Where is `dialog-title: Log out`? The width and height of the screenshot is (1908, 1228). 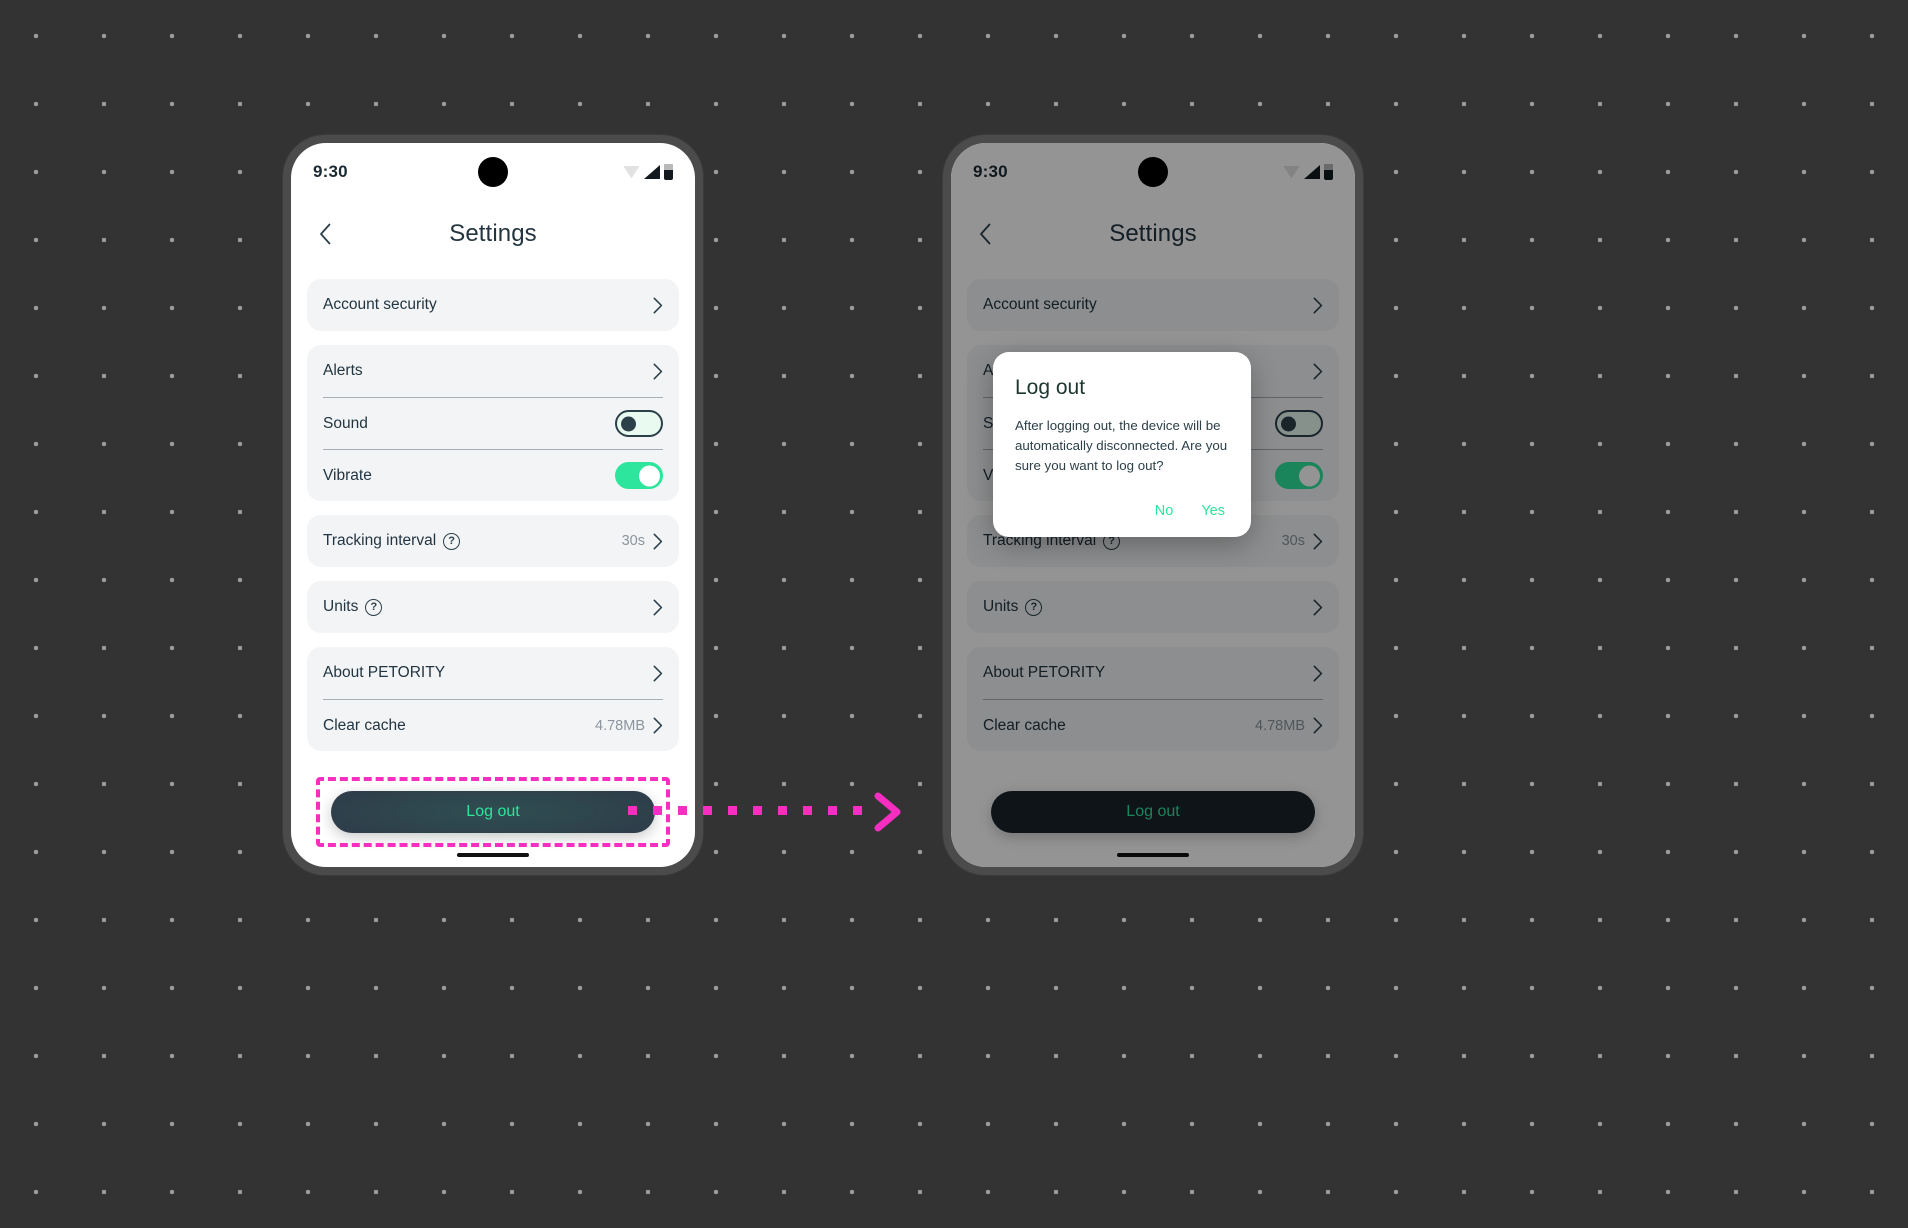 dialog-title: Log out is located at coordinates (1050, 387).